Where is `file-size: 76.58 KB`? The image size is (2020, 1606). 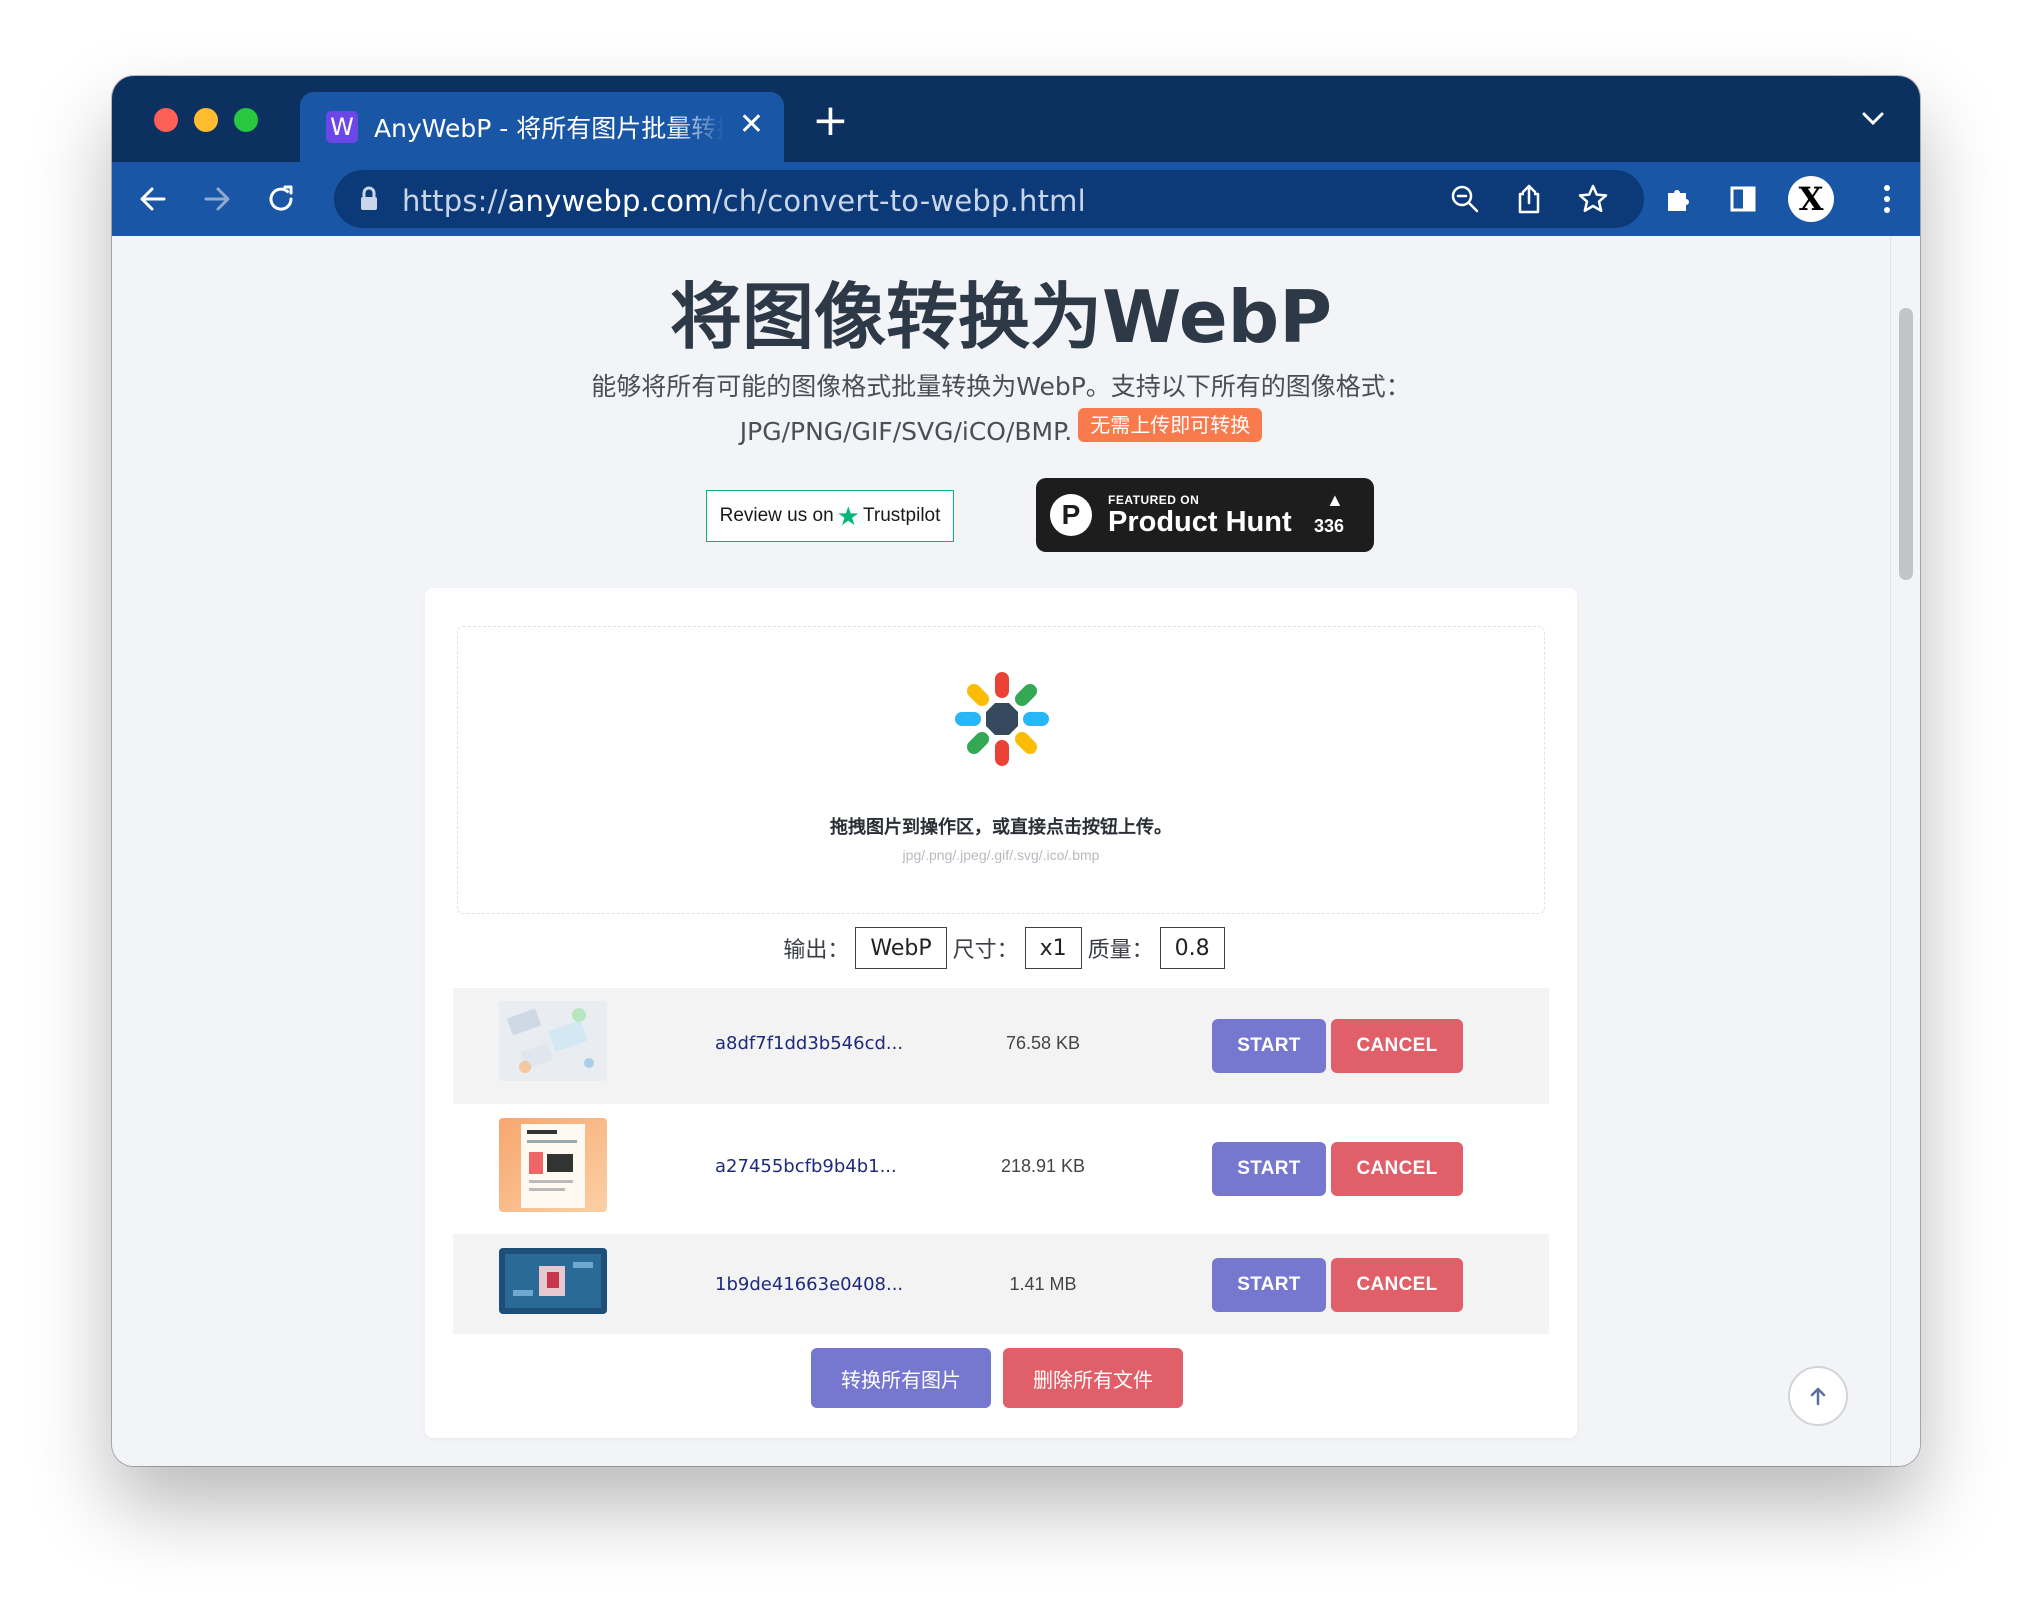
file-size: 76.58 KB is located at coordinates (1043, 1043).